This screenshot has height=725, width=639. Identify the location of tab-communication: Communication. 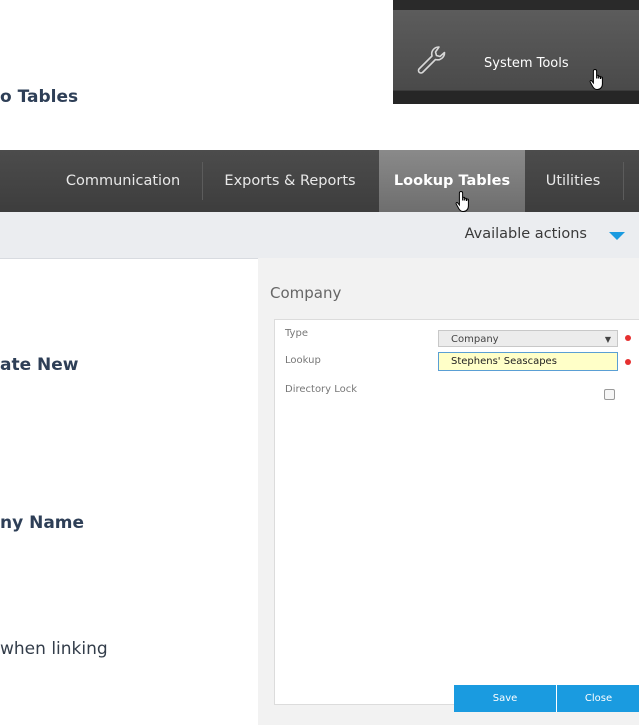
(123, 181).